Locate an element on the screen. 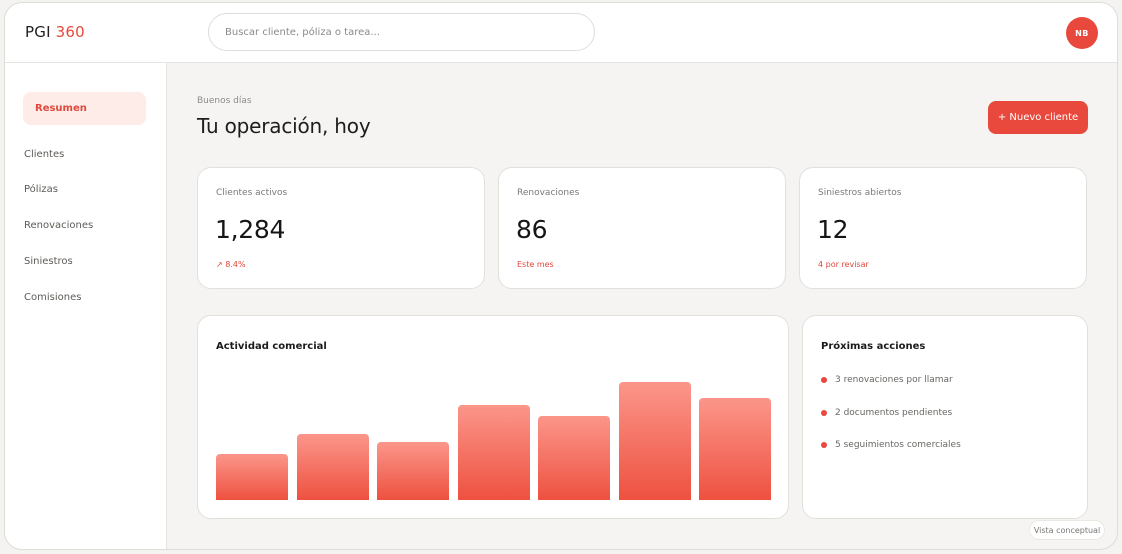 This screenshot has height=554, width=1122. stat-trend: ↗ 8.4% is located at coordinates (231, 264).